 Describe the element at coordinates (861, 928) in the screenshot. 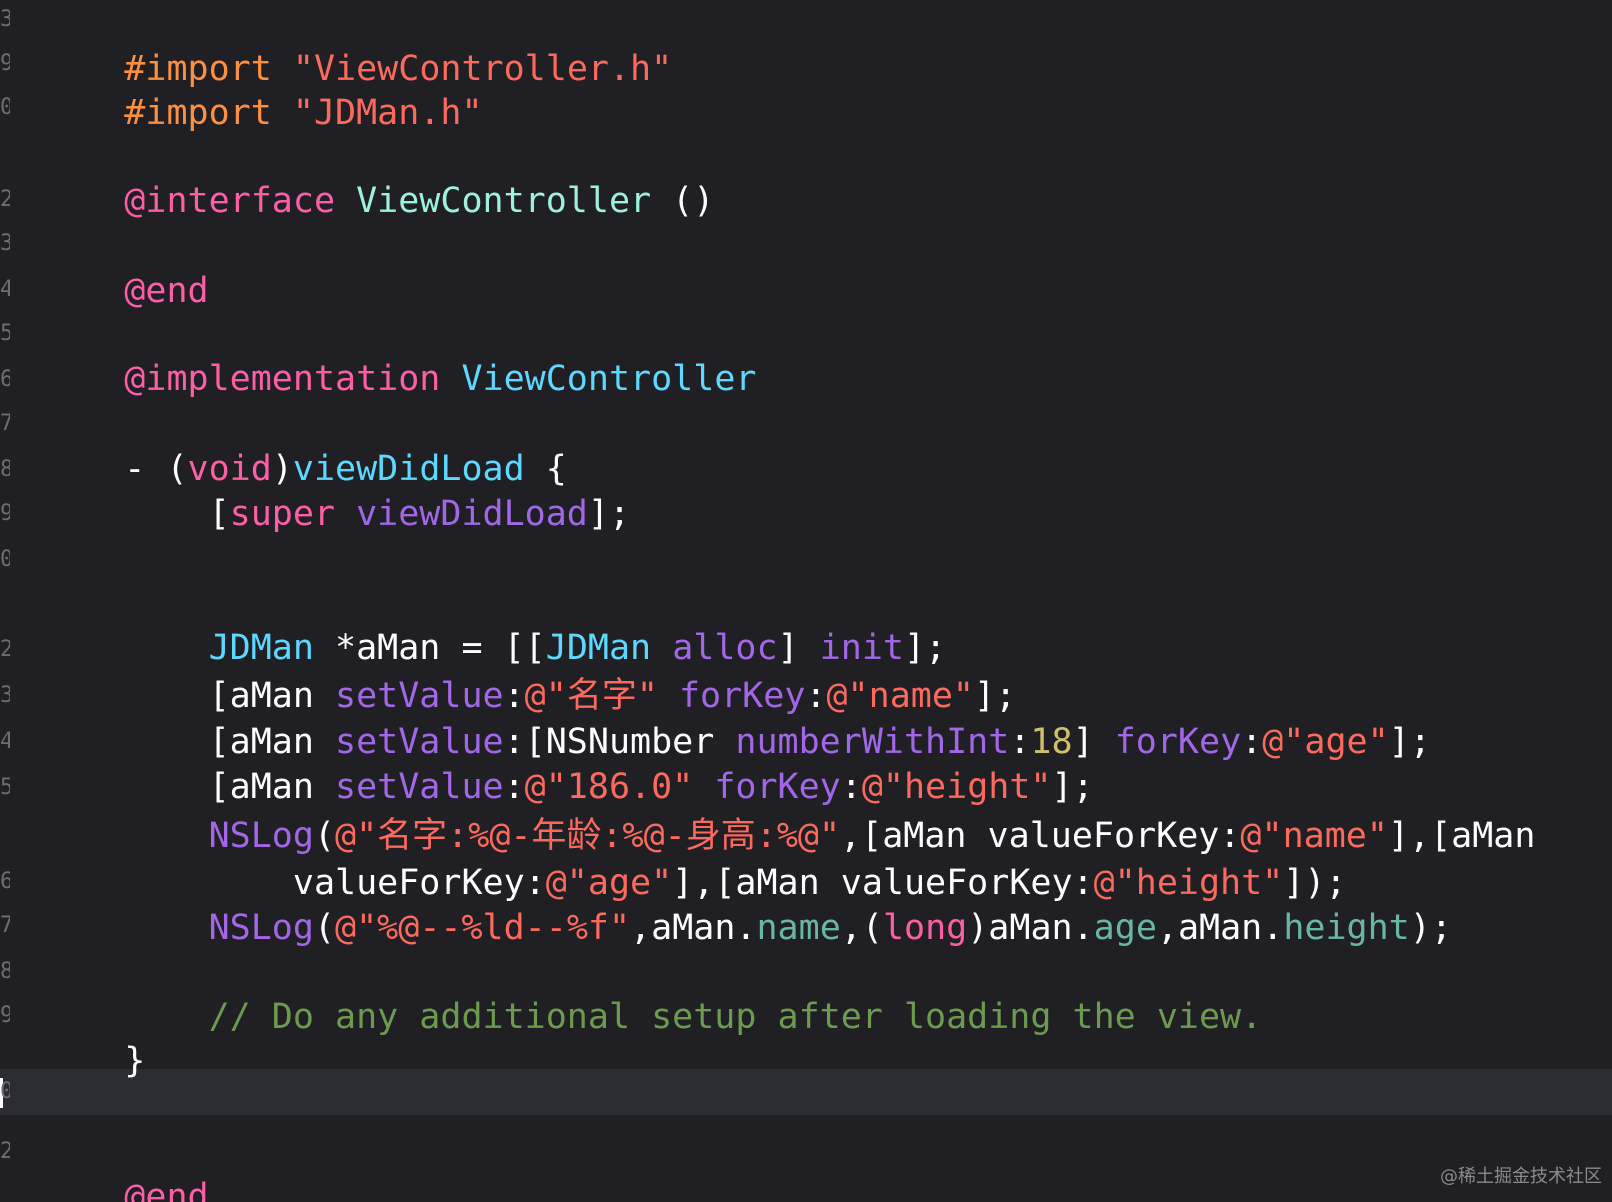

I see `punctuation: ,(` at that location.